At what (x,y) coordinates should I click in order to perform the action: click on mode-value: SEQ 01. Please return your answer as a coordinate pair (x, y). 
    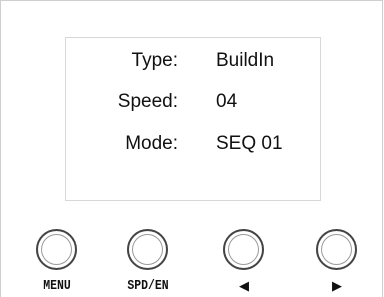
    Looking at the image, I should click on (249, 143).